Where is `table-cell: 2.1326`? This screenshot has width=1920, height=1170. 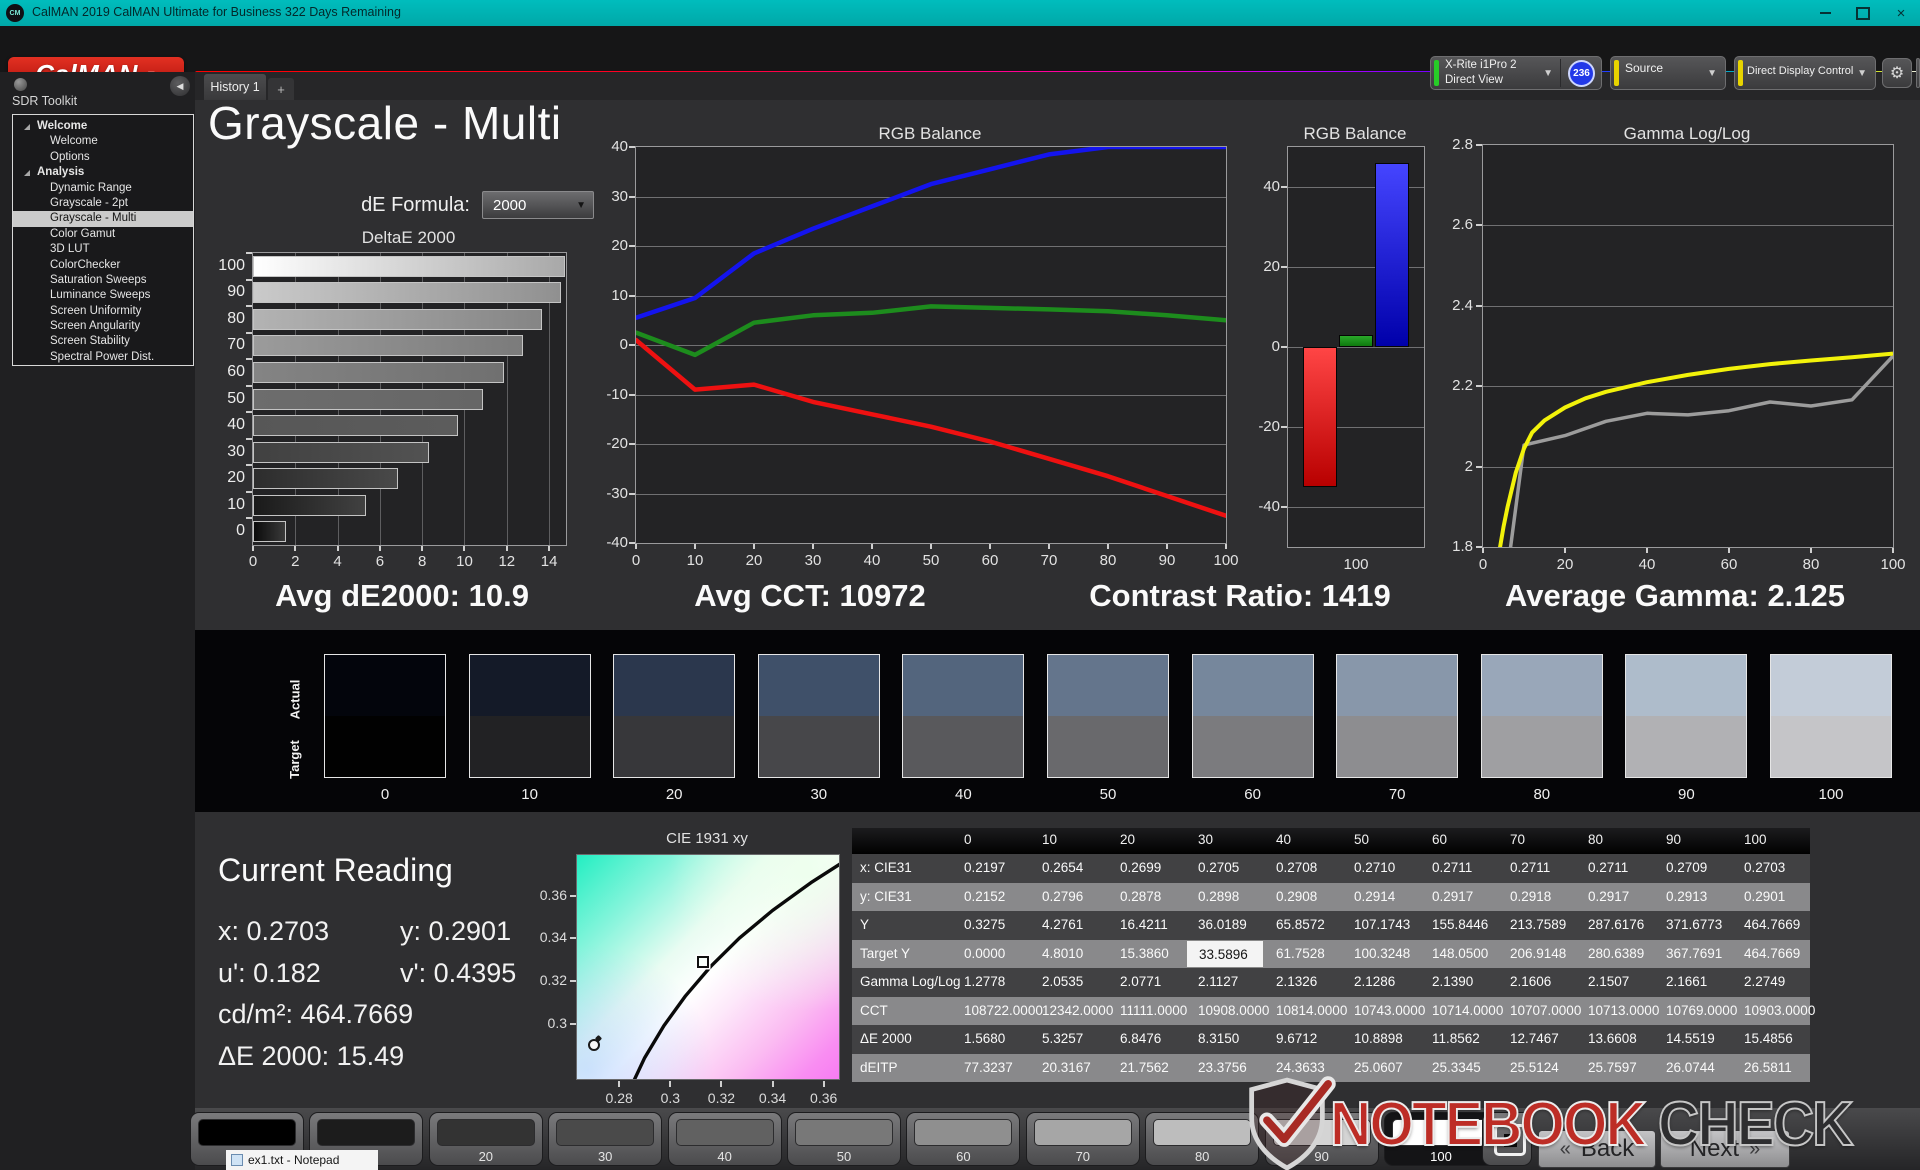
table-cell: 2.1326 is located at coordinates (1303, 982).